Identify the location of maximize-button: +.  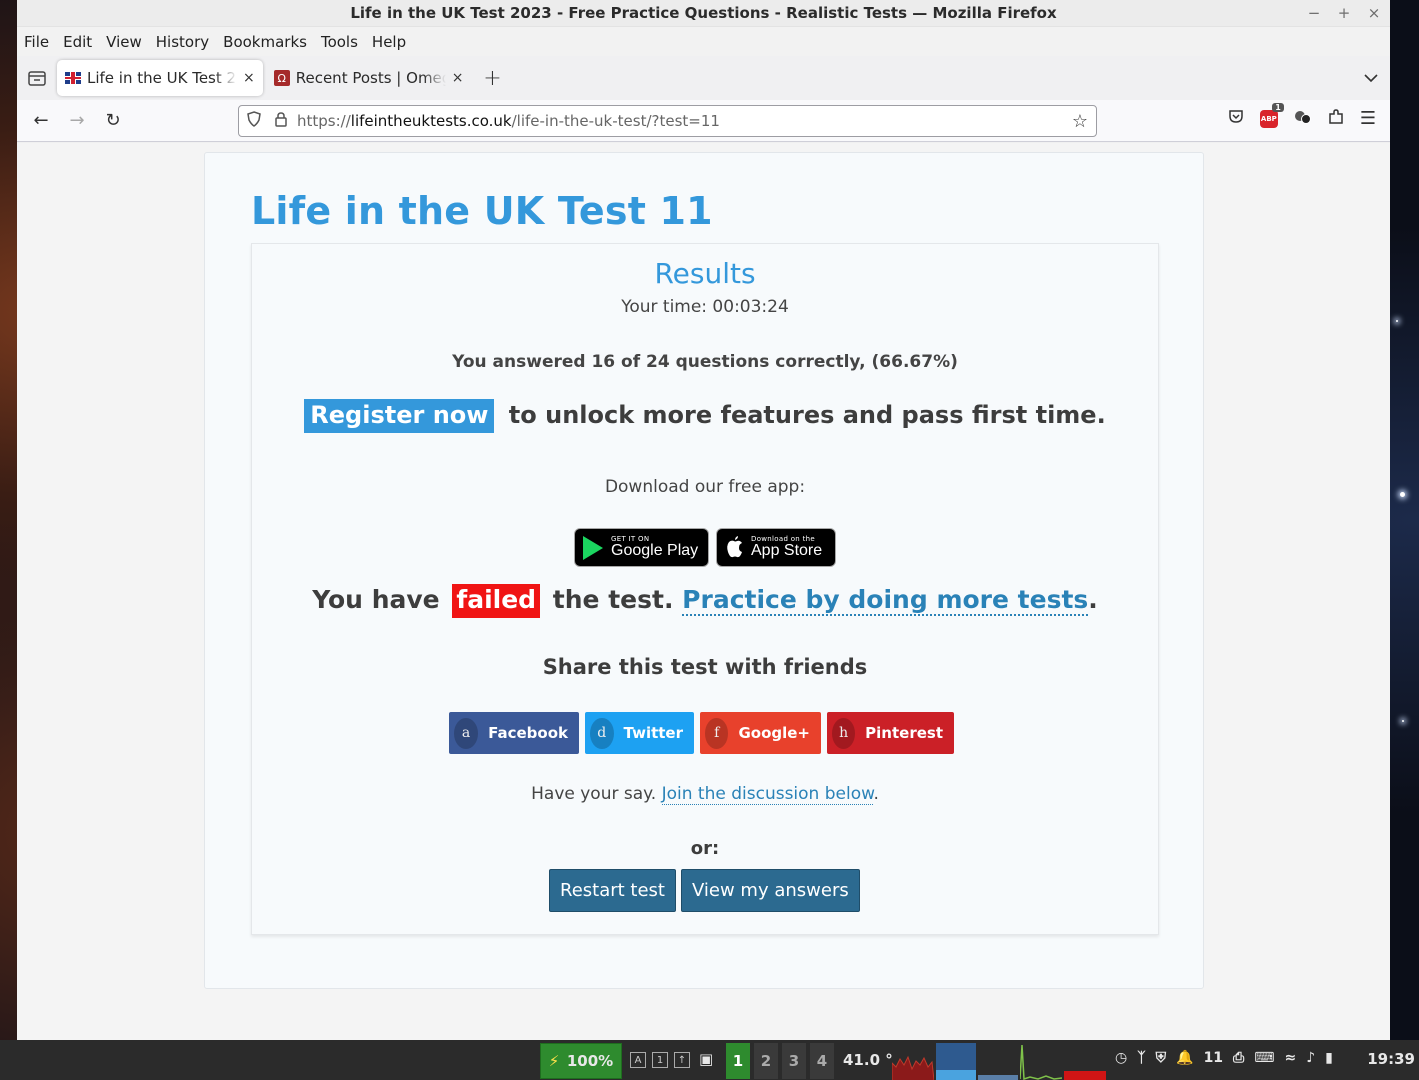
(1344, 13).